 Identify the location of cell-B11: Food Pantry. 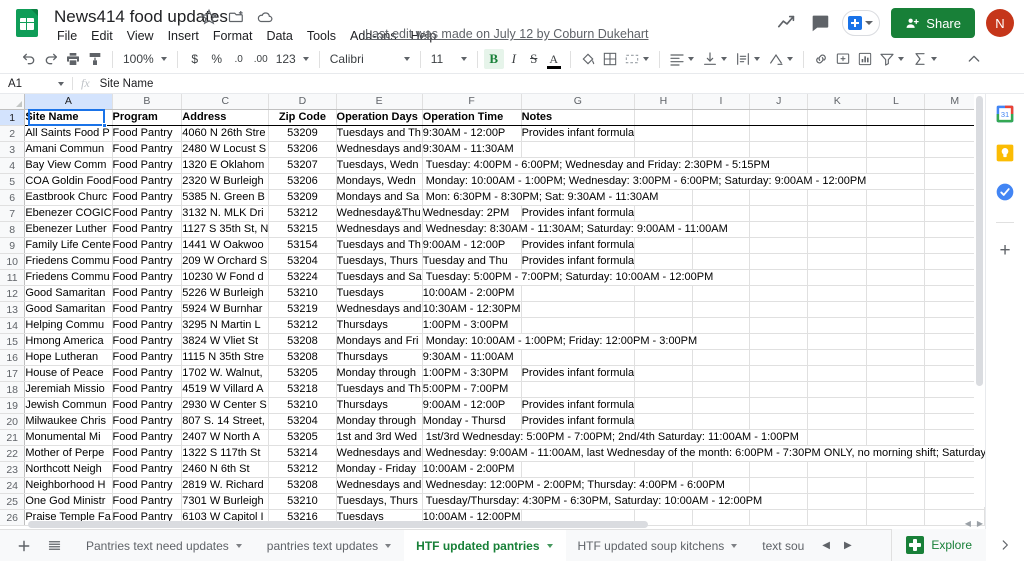
(147, 277).